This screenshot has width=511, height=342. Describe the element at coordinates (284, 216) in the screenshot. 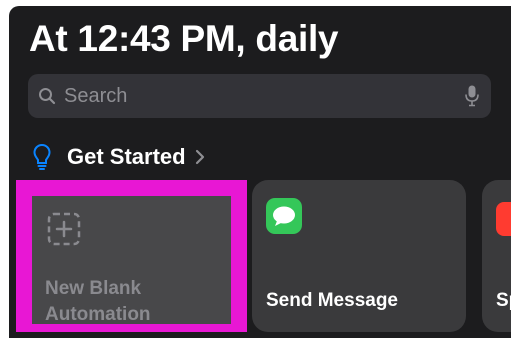

I see `message-bubble-icon` at that location.